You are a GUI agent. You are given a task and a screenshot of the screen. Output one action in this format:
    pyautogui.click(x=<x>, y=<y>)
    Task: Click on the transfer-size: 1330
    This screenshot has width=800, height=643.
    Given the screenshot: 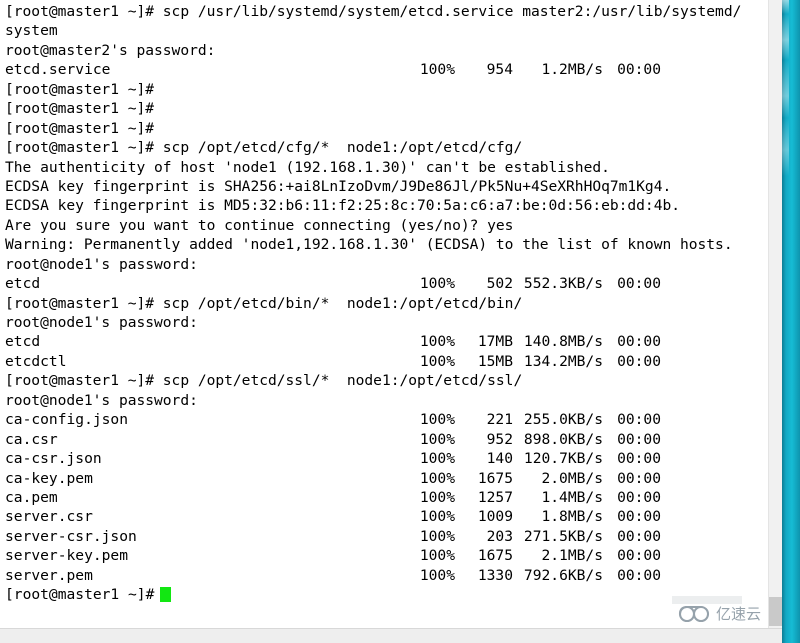 What is the action you would take?
    pyautogui.click(x=495, y=575)
    